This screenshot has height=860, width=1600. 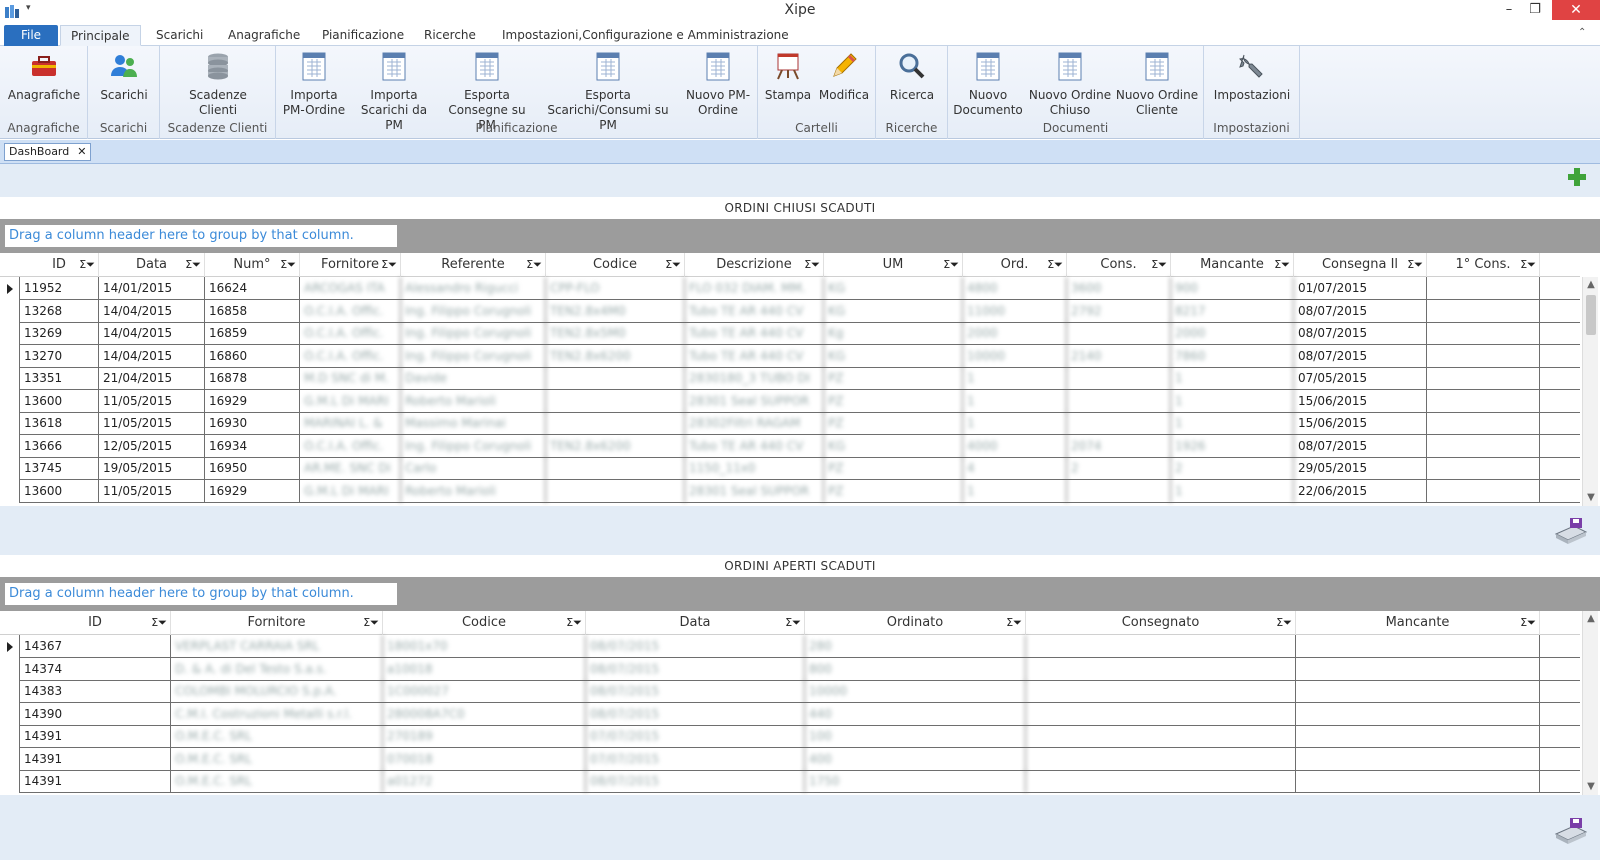 What do you see at coordinates (790, 736) in the screenshot?
I see `table-row: 14391 O.M.E.C. SRL 270189 07/07/2015 100` at bounding box center [790, 736].